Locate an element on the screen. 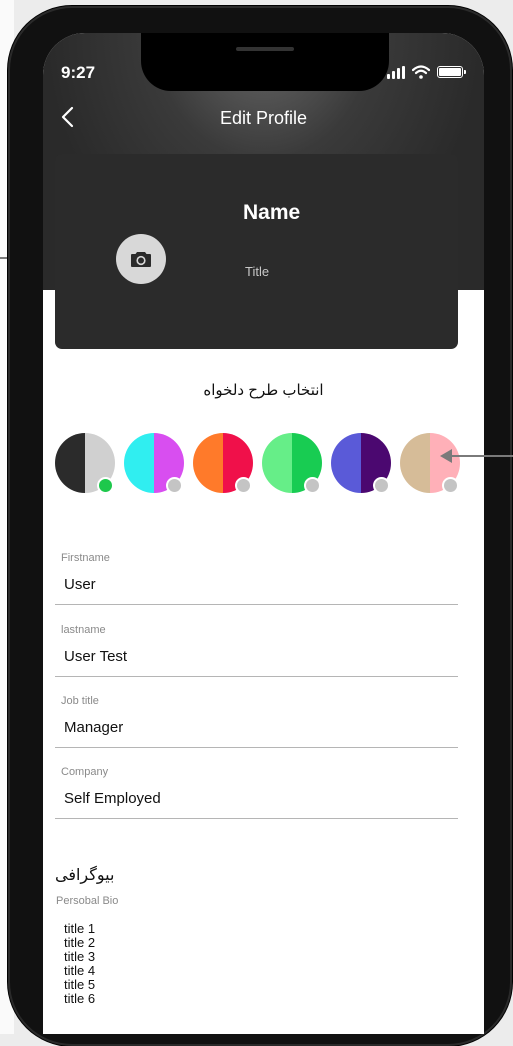  job-title-field: Job title Manager is located at coordinates (256, 721).